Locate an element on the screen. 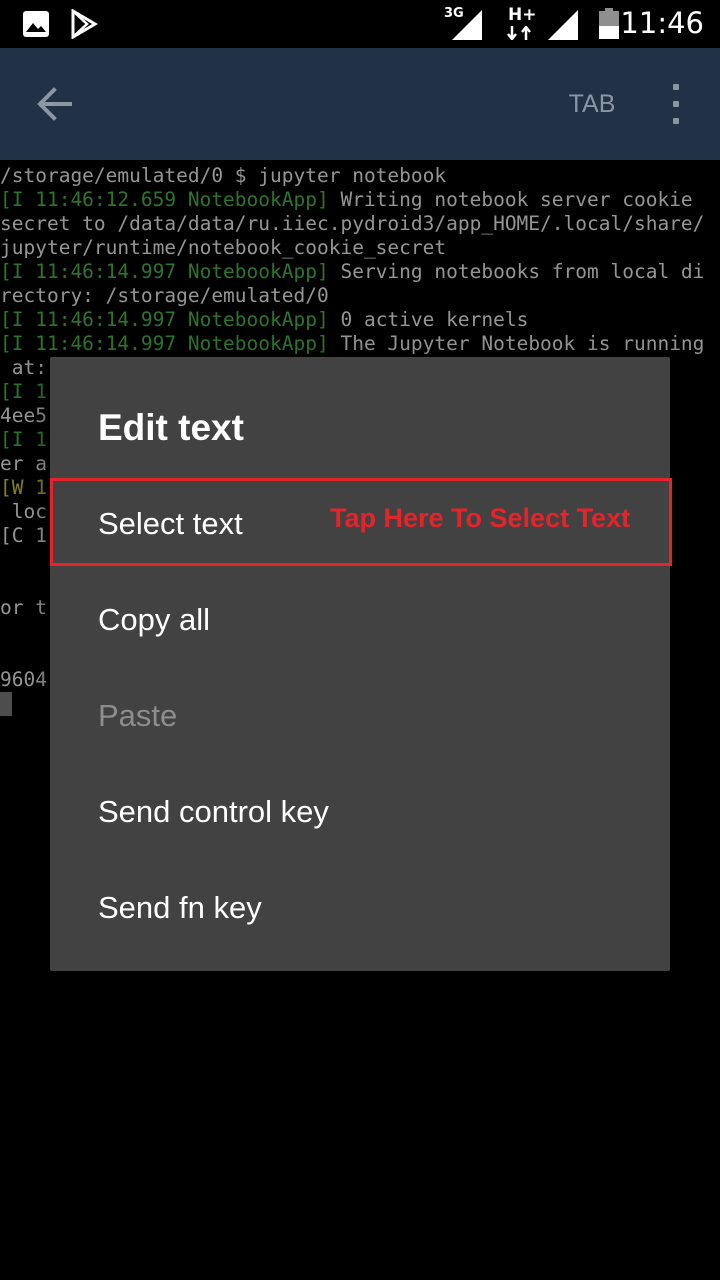 This screenshot has height=1280, width=720. menu-item-label: Send control key is located at coordinates (213, 811).